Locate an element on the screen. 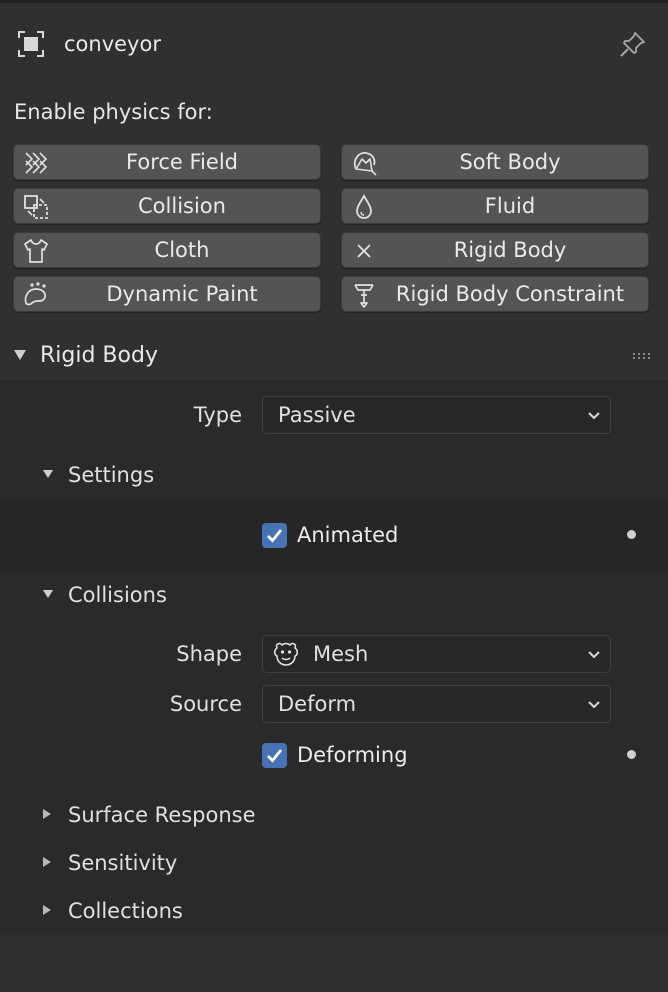 The width and height of the screenshot is (668, 992). drag-grip-icon is located at coordinates (643, 356).